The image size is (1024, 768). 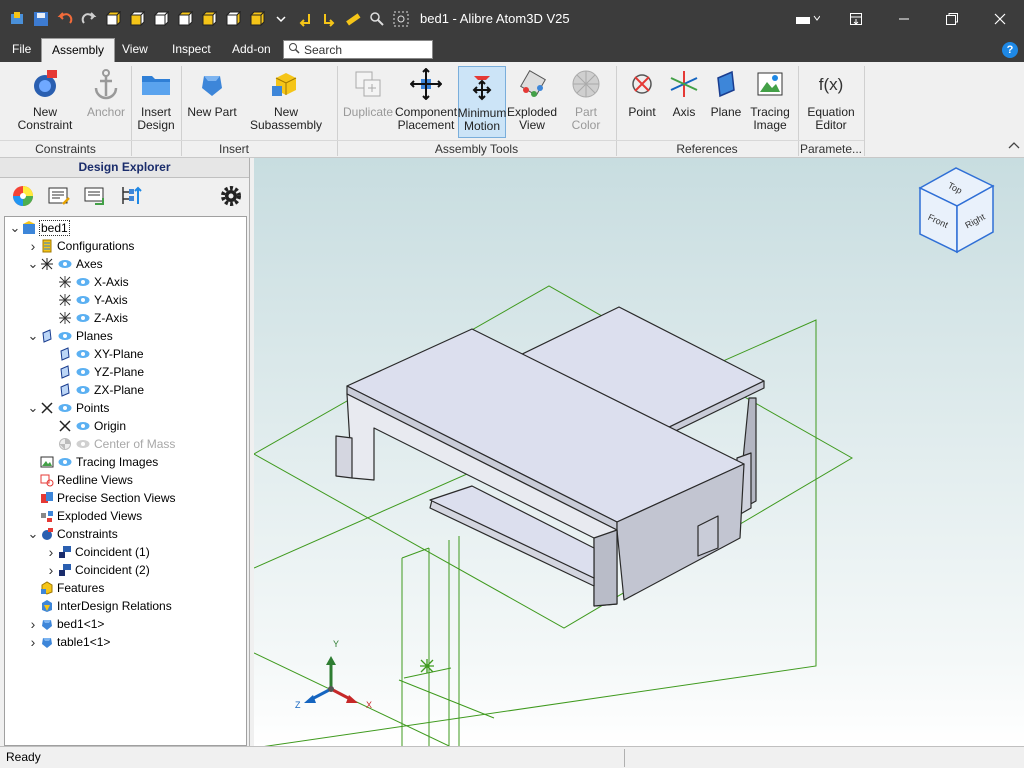 What do you see at coordinates (368, 102) in the screenshot?
I see `duplicate-button: Duplicate` at bounding box center [368, 102].